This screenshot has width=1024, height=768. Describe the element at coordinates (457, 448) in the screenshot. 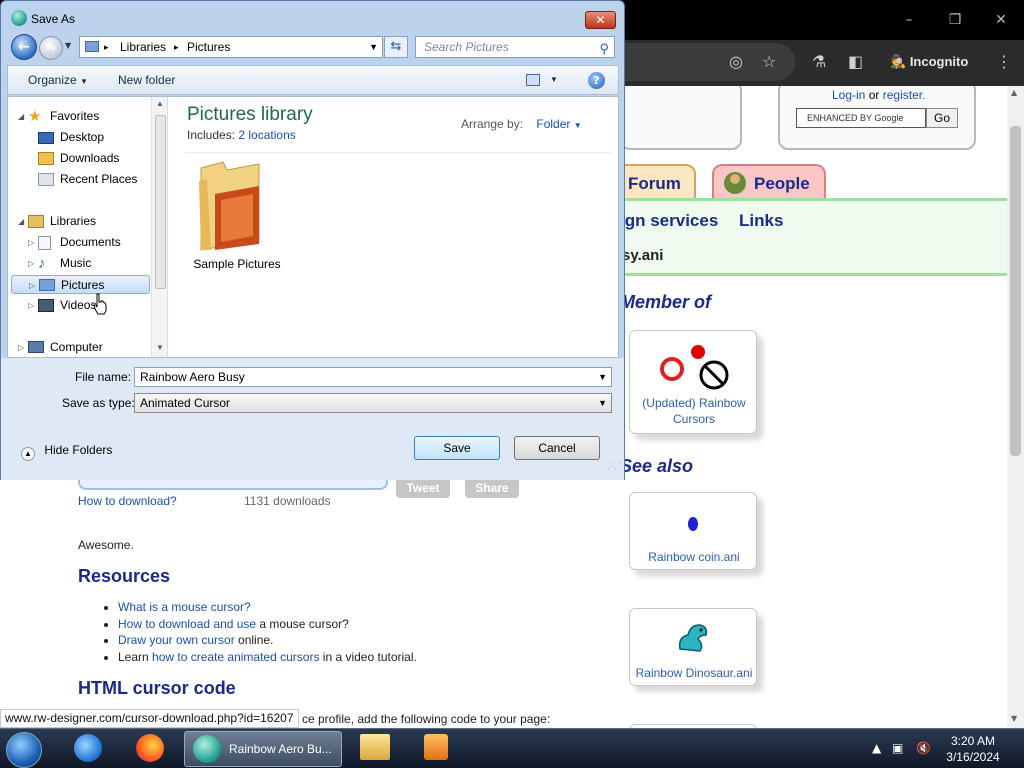

I see `save-button: Save` at that location.